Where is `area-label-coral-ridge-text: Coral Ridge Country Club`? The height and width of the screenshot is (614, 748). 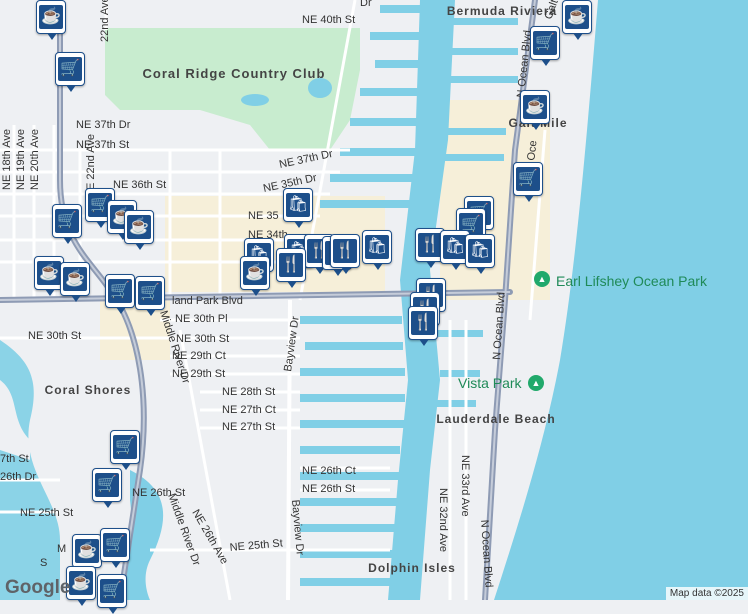 area-label-coral-ridge-text: Coral Ridge Country Club is located at coordinates (234, 73).